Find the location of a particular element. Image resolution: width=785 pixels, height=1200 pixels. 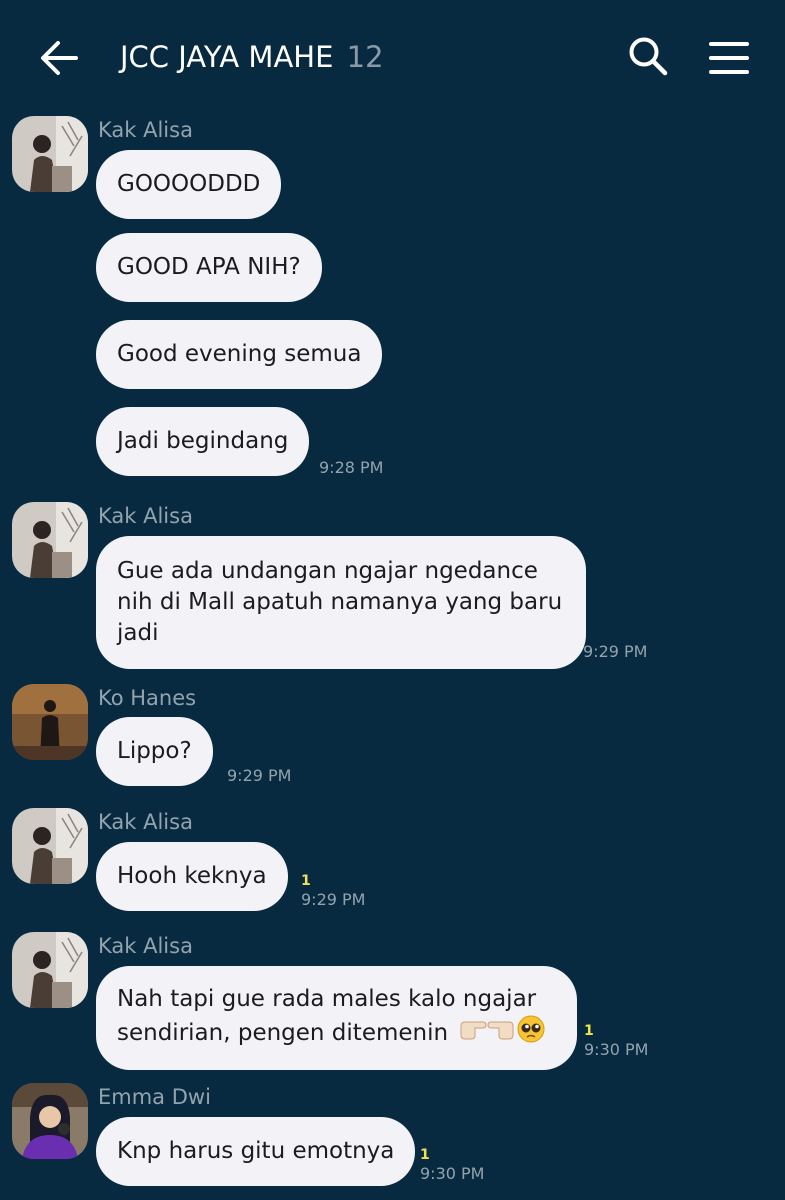

message-text: GOOD APA NIH? is located at coordinates (209, 267).